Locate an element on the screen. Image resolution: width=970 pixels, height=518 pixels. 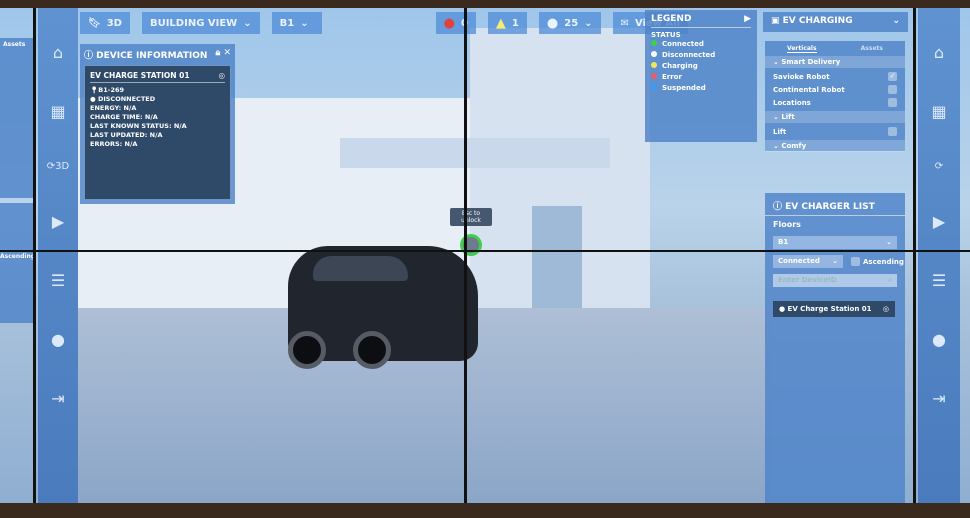
info-alerts: ● 25 ⌄ is located at coordinates (569, 23).